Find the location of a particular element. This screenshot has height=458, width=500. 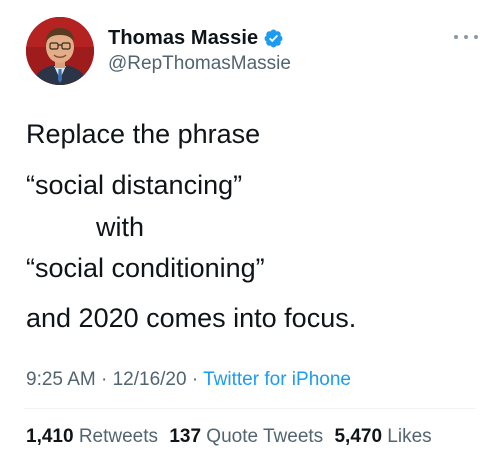

likes-count: 5,470 is located at coordinates (358, 436).